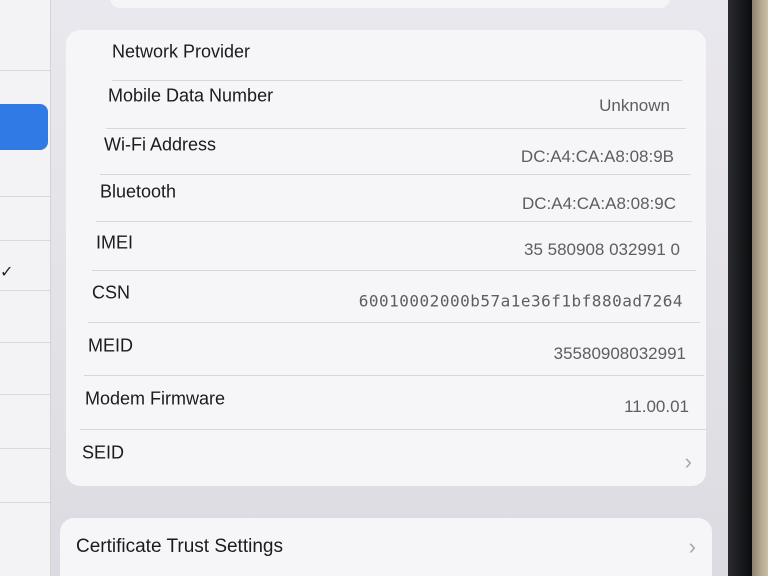 The image size is (768, 576). I want to click on row-wifi-address: Wi-Fi Address DC:A4:CA:A8:08:9B, so click(389, 150).